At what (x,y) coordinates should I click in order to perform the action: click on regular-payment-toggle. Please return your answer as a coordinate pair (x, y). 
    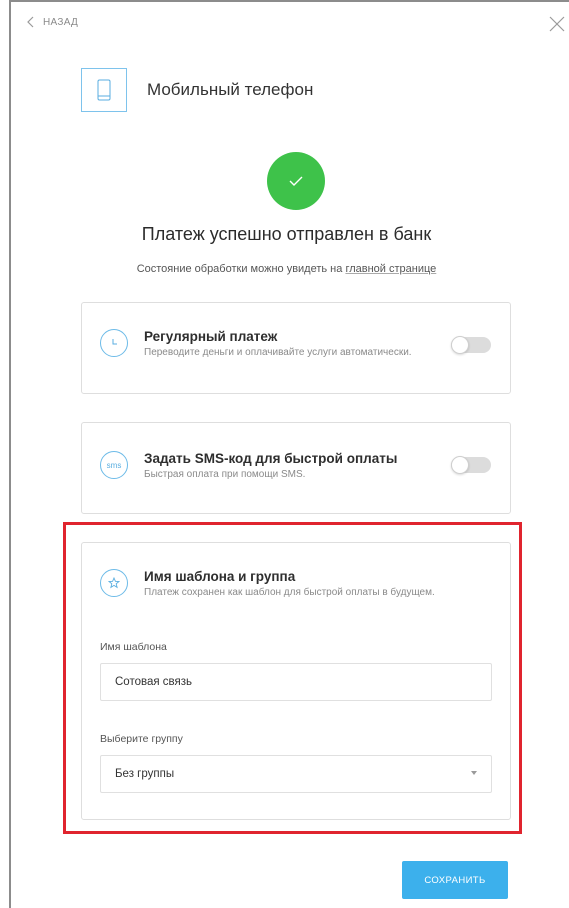
    Looking at the image, I should click on (471, 345).